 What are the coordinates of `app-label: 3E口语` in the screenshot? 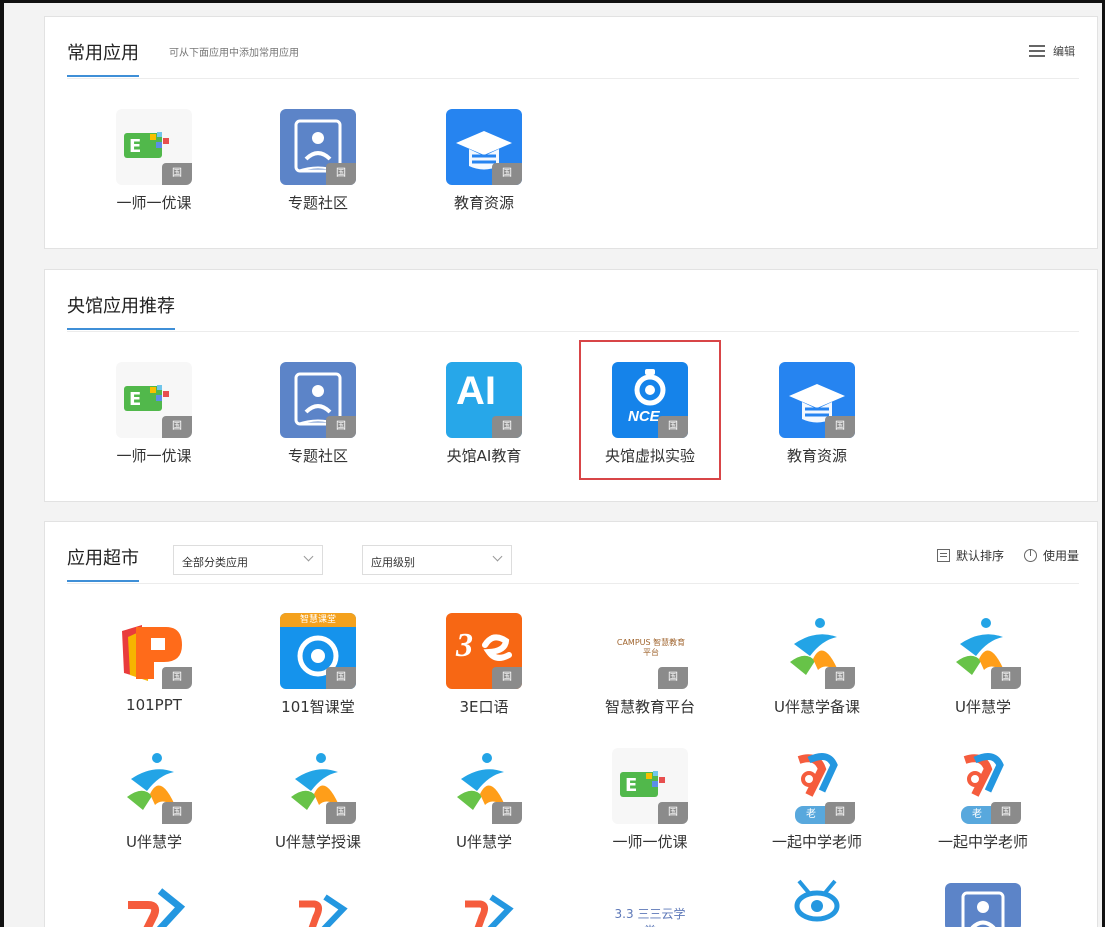 It's located at (484, 707).